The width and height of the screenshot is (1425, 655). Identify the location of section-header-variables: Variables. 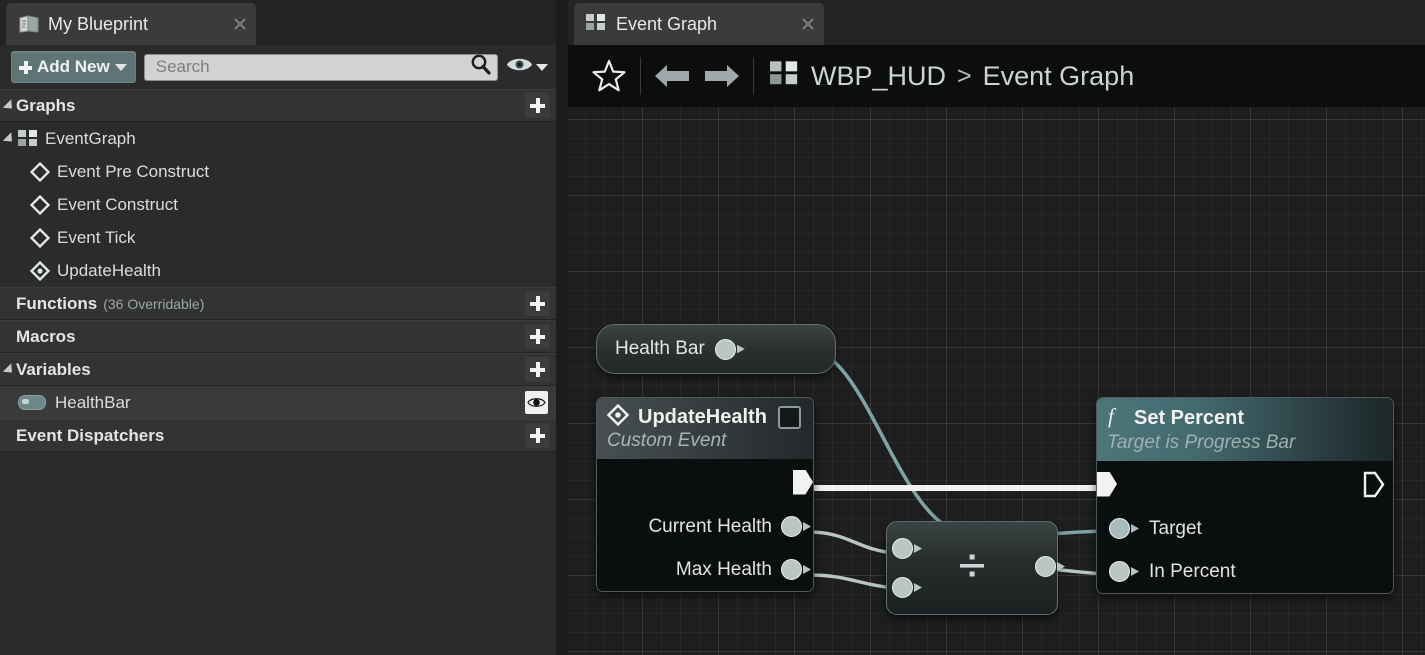
(278, 369).